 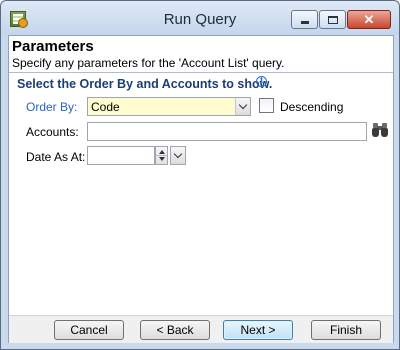 What do you see at coordinates (121, 155) in the screenshot?
I see `date-as-at-input` at bounding box center [121, 155].